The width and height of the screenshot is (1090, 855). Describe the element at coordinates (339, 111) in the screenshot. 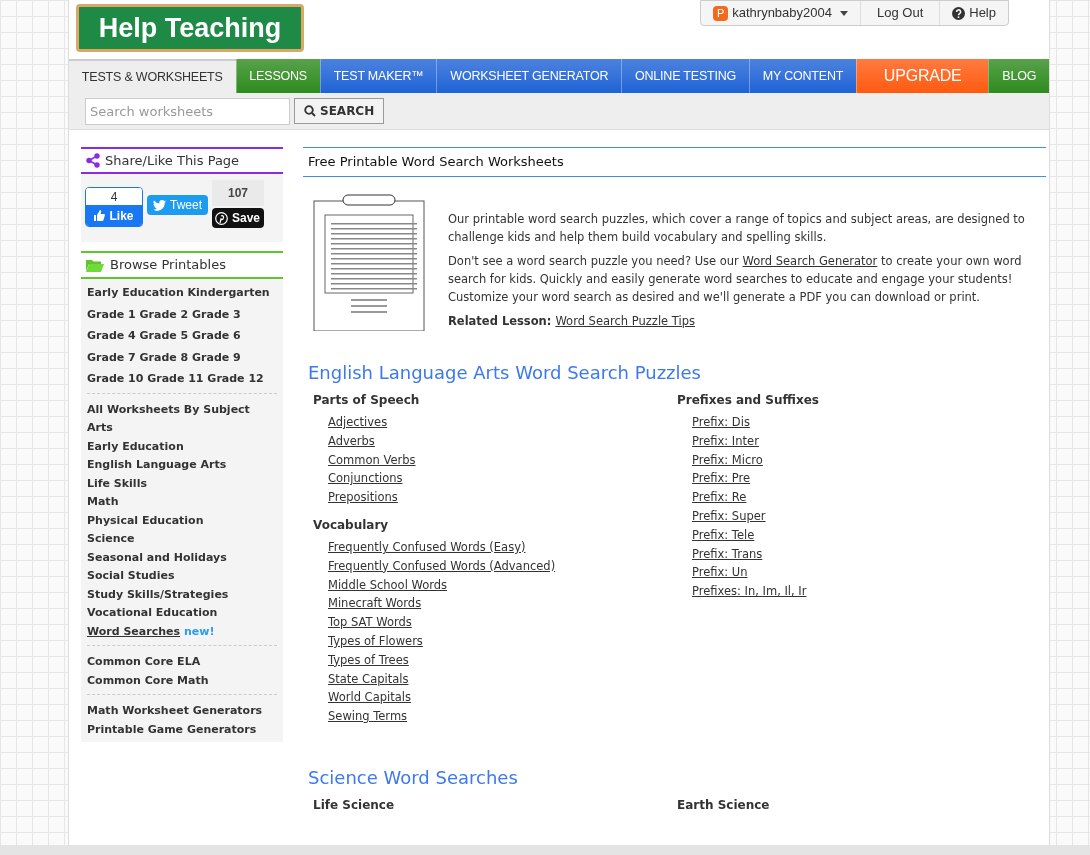

I see `search-button: SEARCH` at that location.